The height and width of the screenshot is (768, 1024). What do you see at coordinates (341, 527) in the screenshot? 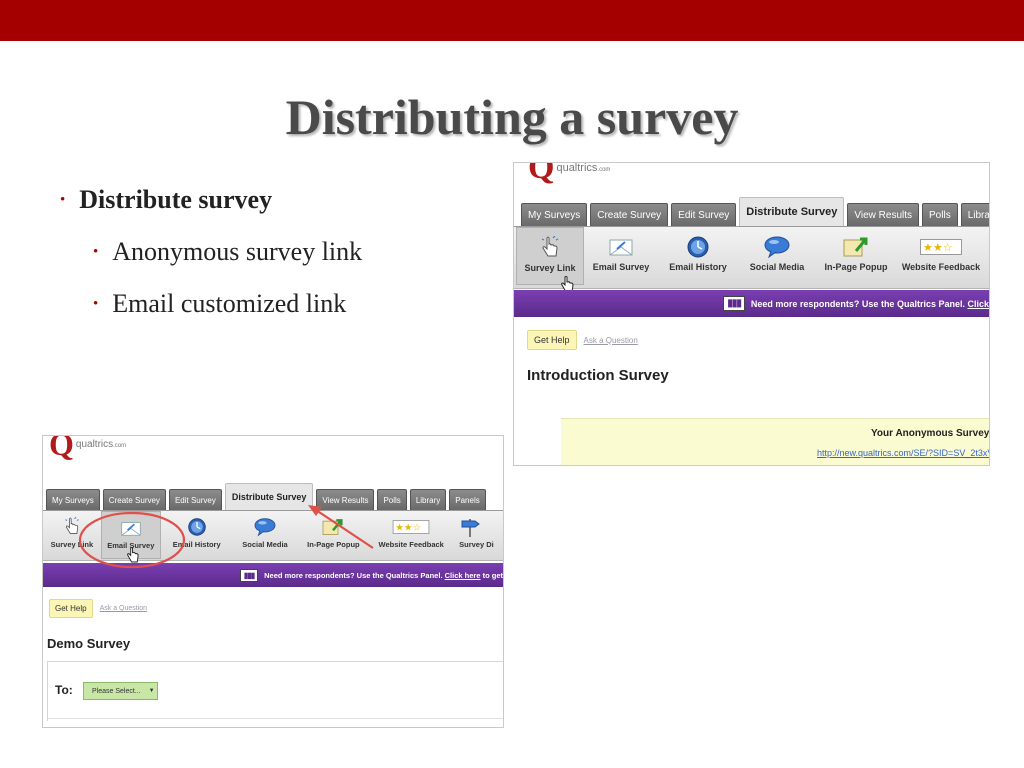
I see `annotation-arrow-icon` at bounding box center [341, 527].